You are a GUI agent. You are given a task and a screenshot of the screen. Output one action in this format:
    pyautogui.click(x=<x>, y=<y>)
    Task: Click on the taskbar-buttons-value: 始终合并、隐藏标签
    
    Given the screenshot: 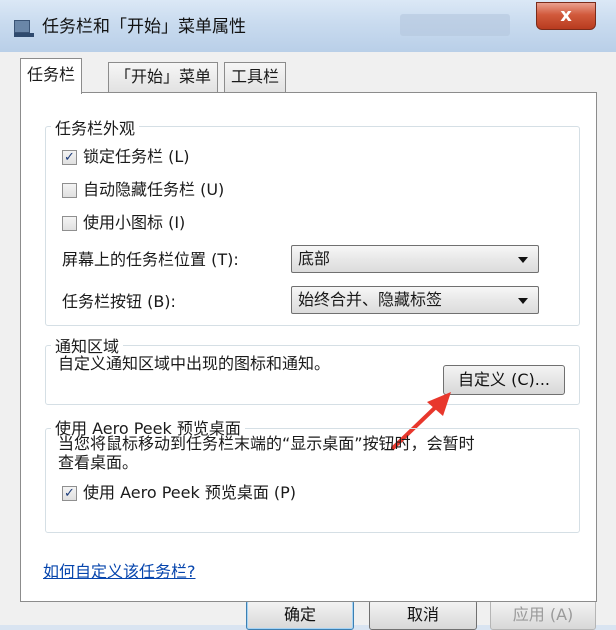 What is the action you would take?
    pyautogui.click(x=370, y=299)
    